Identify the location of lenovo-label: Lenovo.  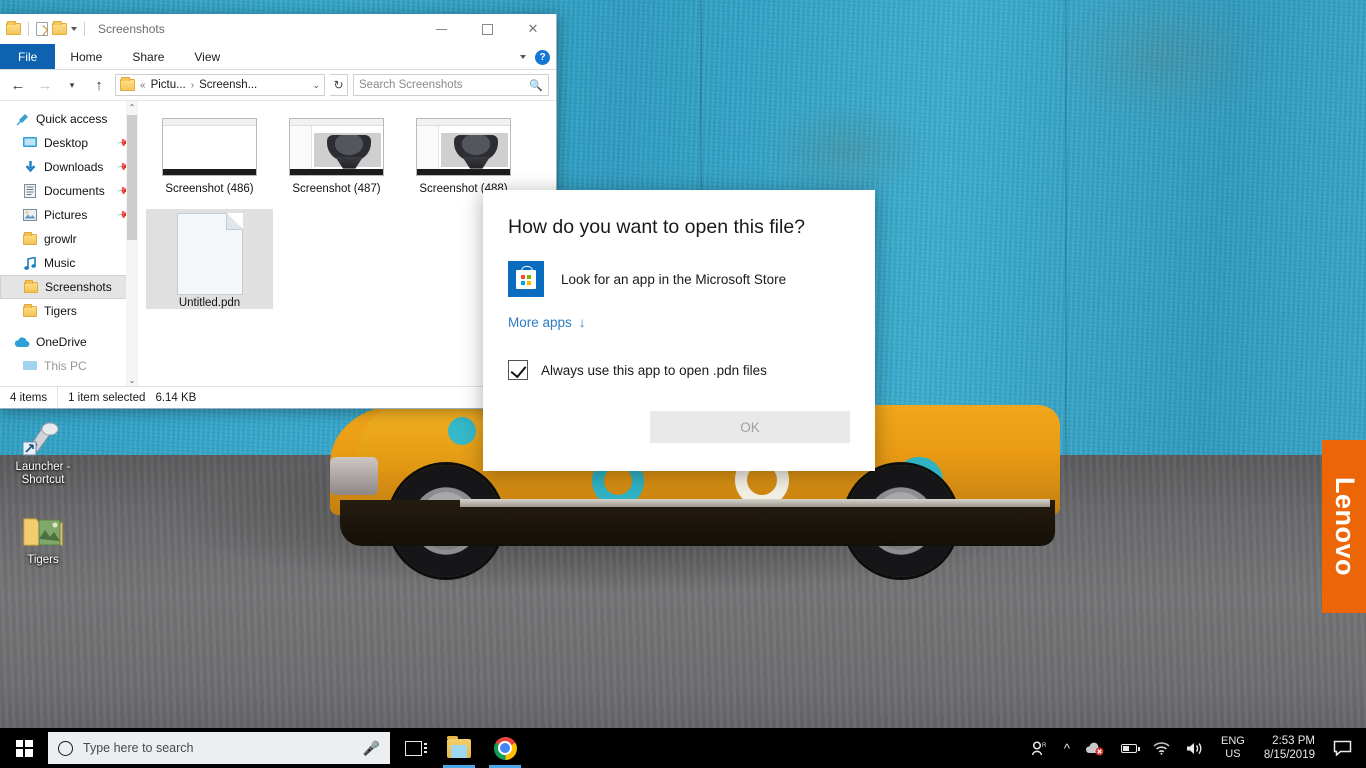
(1344, 526).